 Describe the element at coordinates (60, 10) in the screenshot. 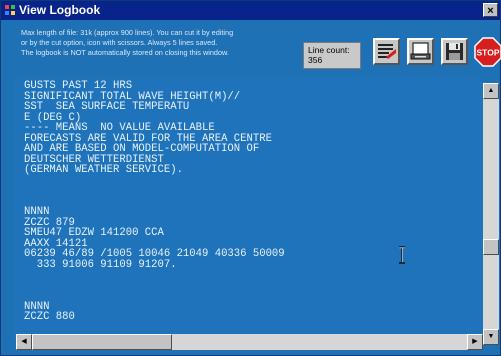

I see `window-title: View Logbook` at that location.